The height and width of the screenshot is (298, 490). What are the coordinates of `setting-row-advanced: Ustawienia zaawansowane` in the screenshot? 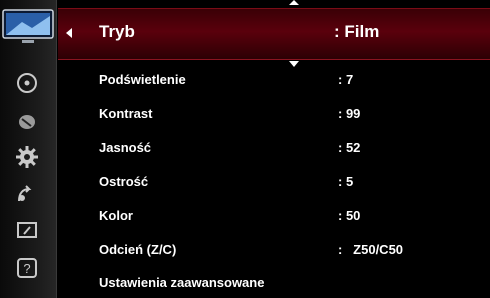 It's located at (274, 284).